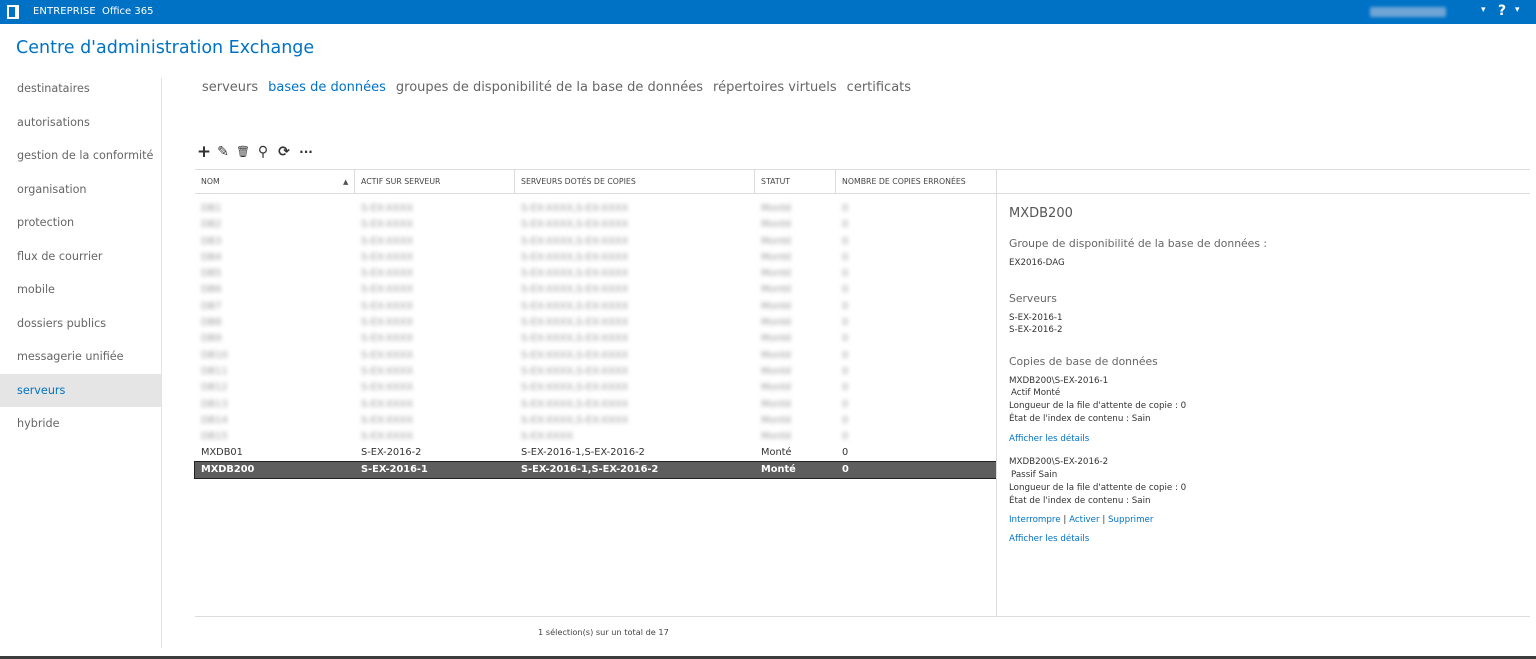 Image resolution: width=1536 pixels, height=659 pixels. Describe the element at coordinates (595, 209) in the screenshot. I see `table-row: DB1 S-EX-XXXX S-EX-XXXX,S-EX-XXXX Monté 0` at that location.